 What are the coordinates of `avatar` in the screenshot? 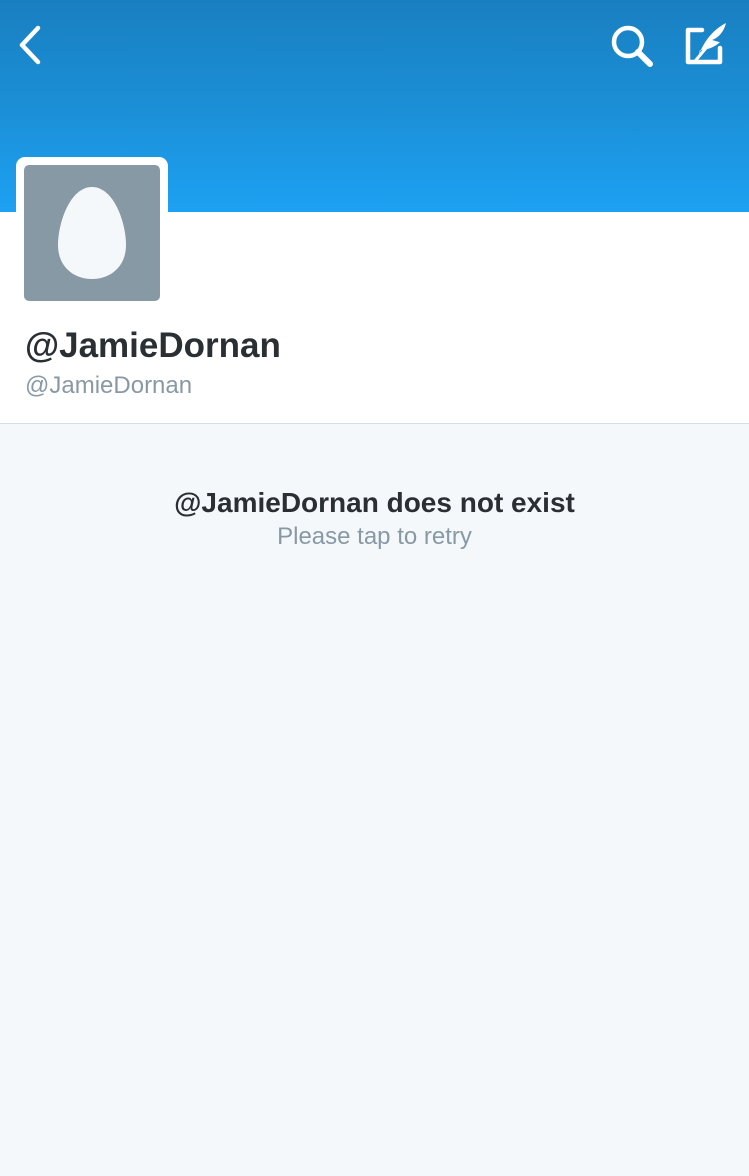 It's located at (92, 233).